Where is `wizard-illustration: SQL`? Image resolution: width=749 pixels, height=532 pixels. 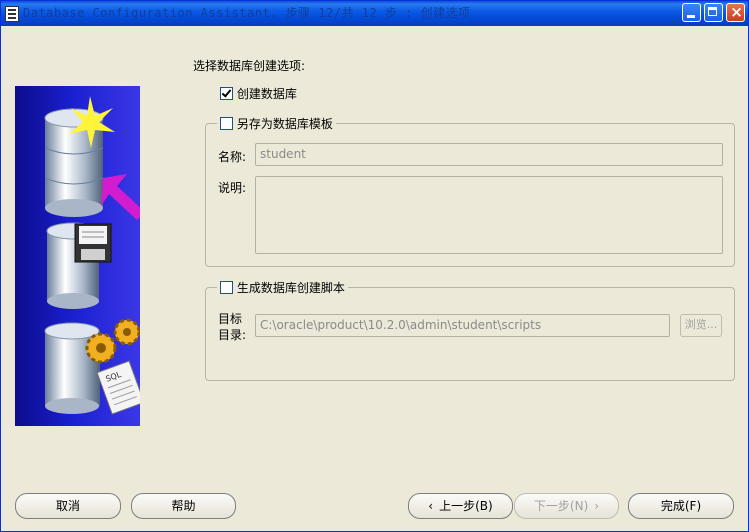 wizard-illustration: SQL is located at coordinates (77, 256).